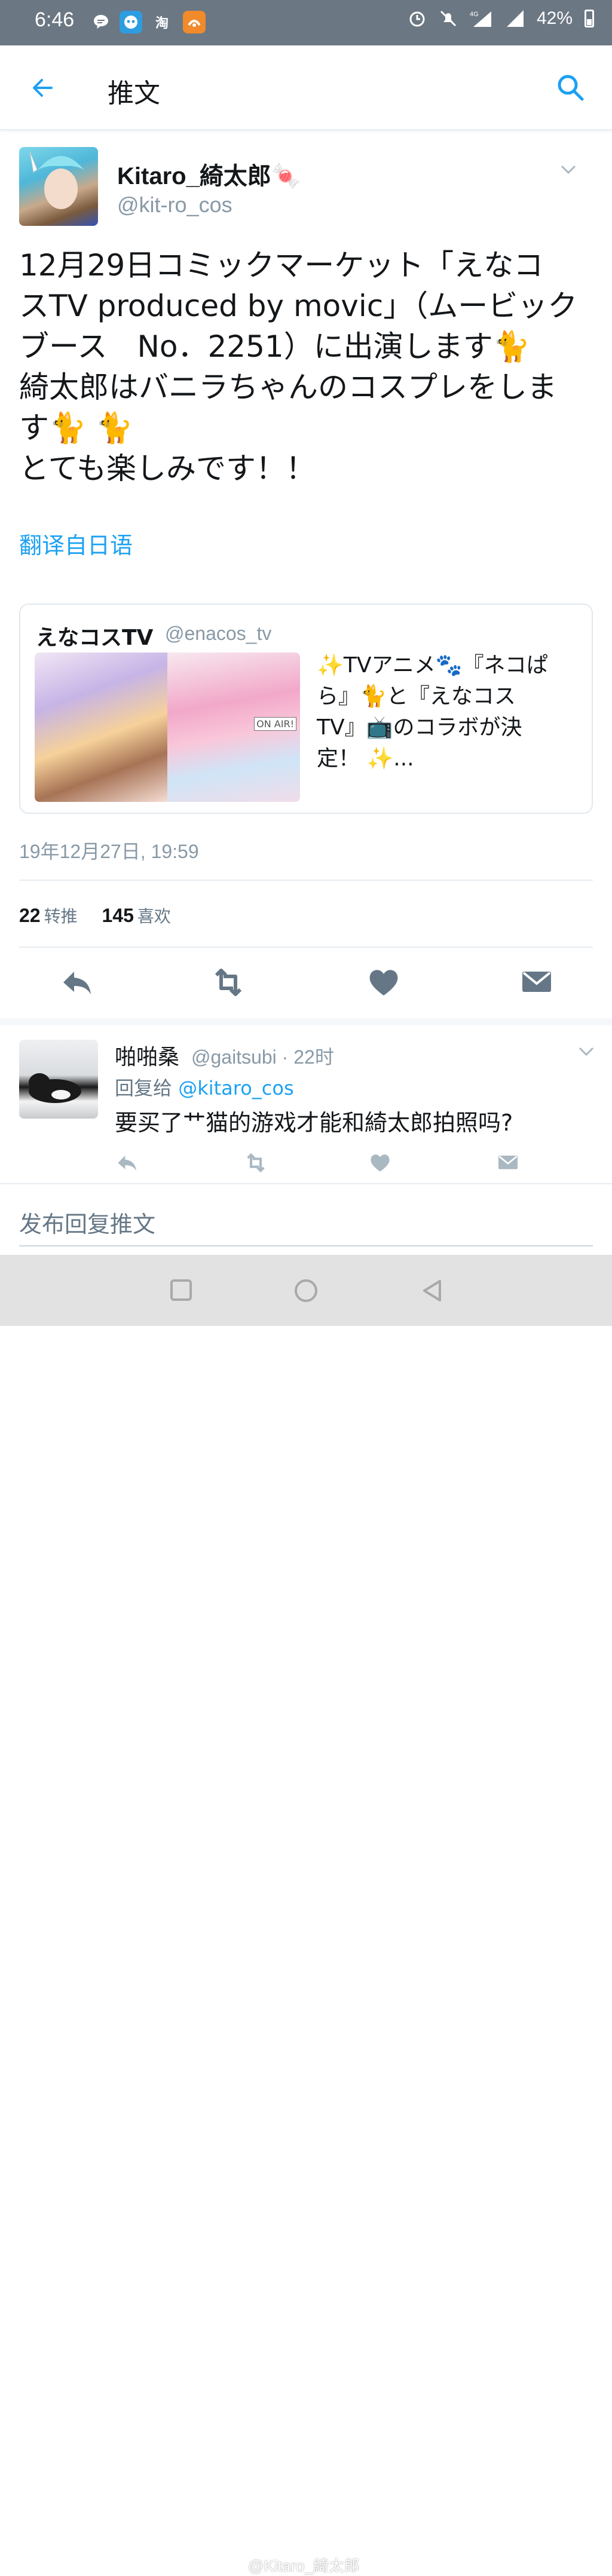 The width and height of the screenshot is (612, 2576). I want to click on home-circle-icon, so click(306, 1291).